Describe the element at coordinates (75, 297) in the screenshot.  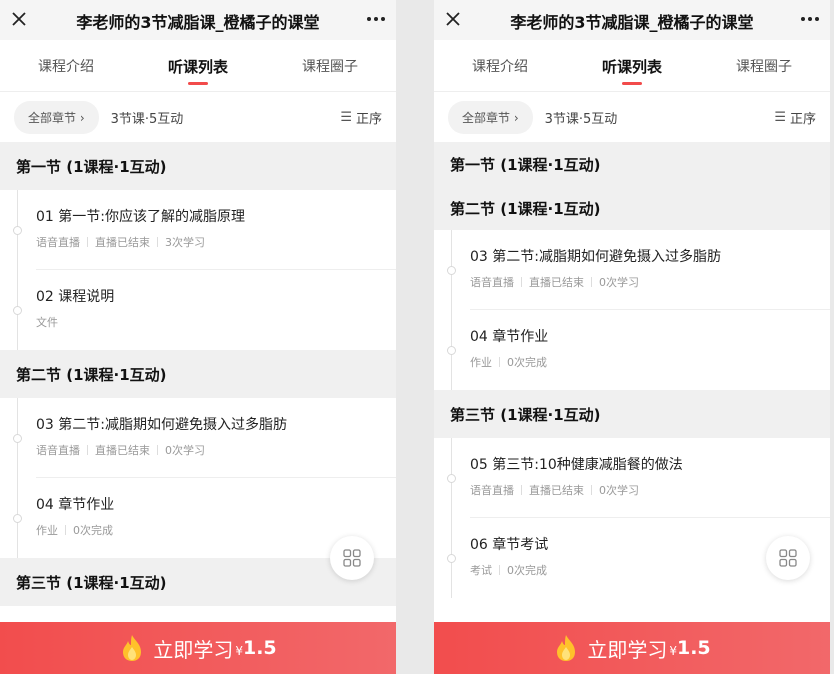
I see `lesson-title: 02 课程说明` at that location.